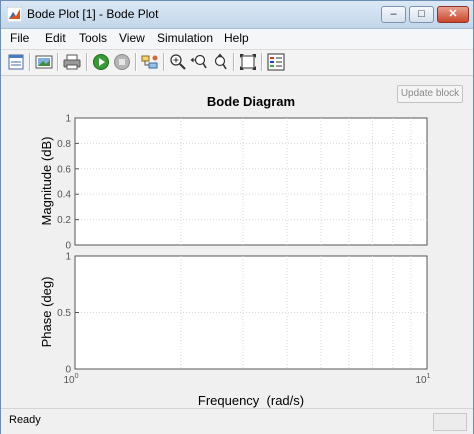 The image size is (474, 434). What do you see at coordinates (46, 312) in the screenshot?
I see `phase-ylabel: Phase (deg)` at bounding box center [46, 312].